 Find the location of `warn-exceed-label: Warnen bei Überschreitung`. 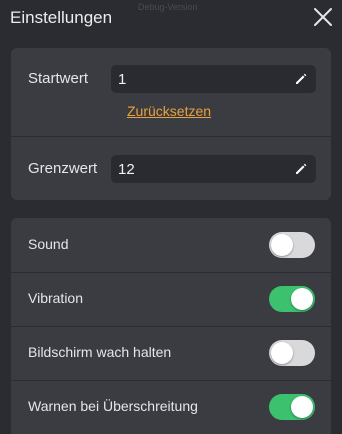

warn-exceed-label: Warnen bei Überschreitung is located at coordinates (113, 406).